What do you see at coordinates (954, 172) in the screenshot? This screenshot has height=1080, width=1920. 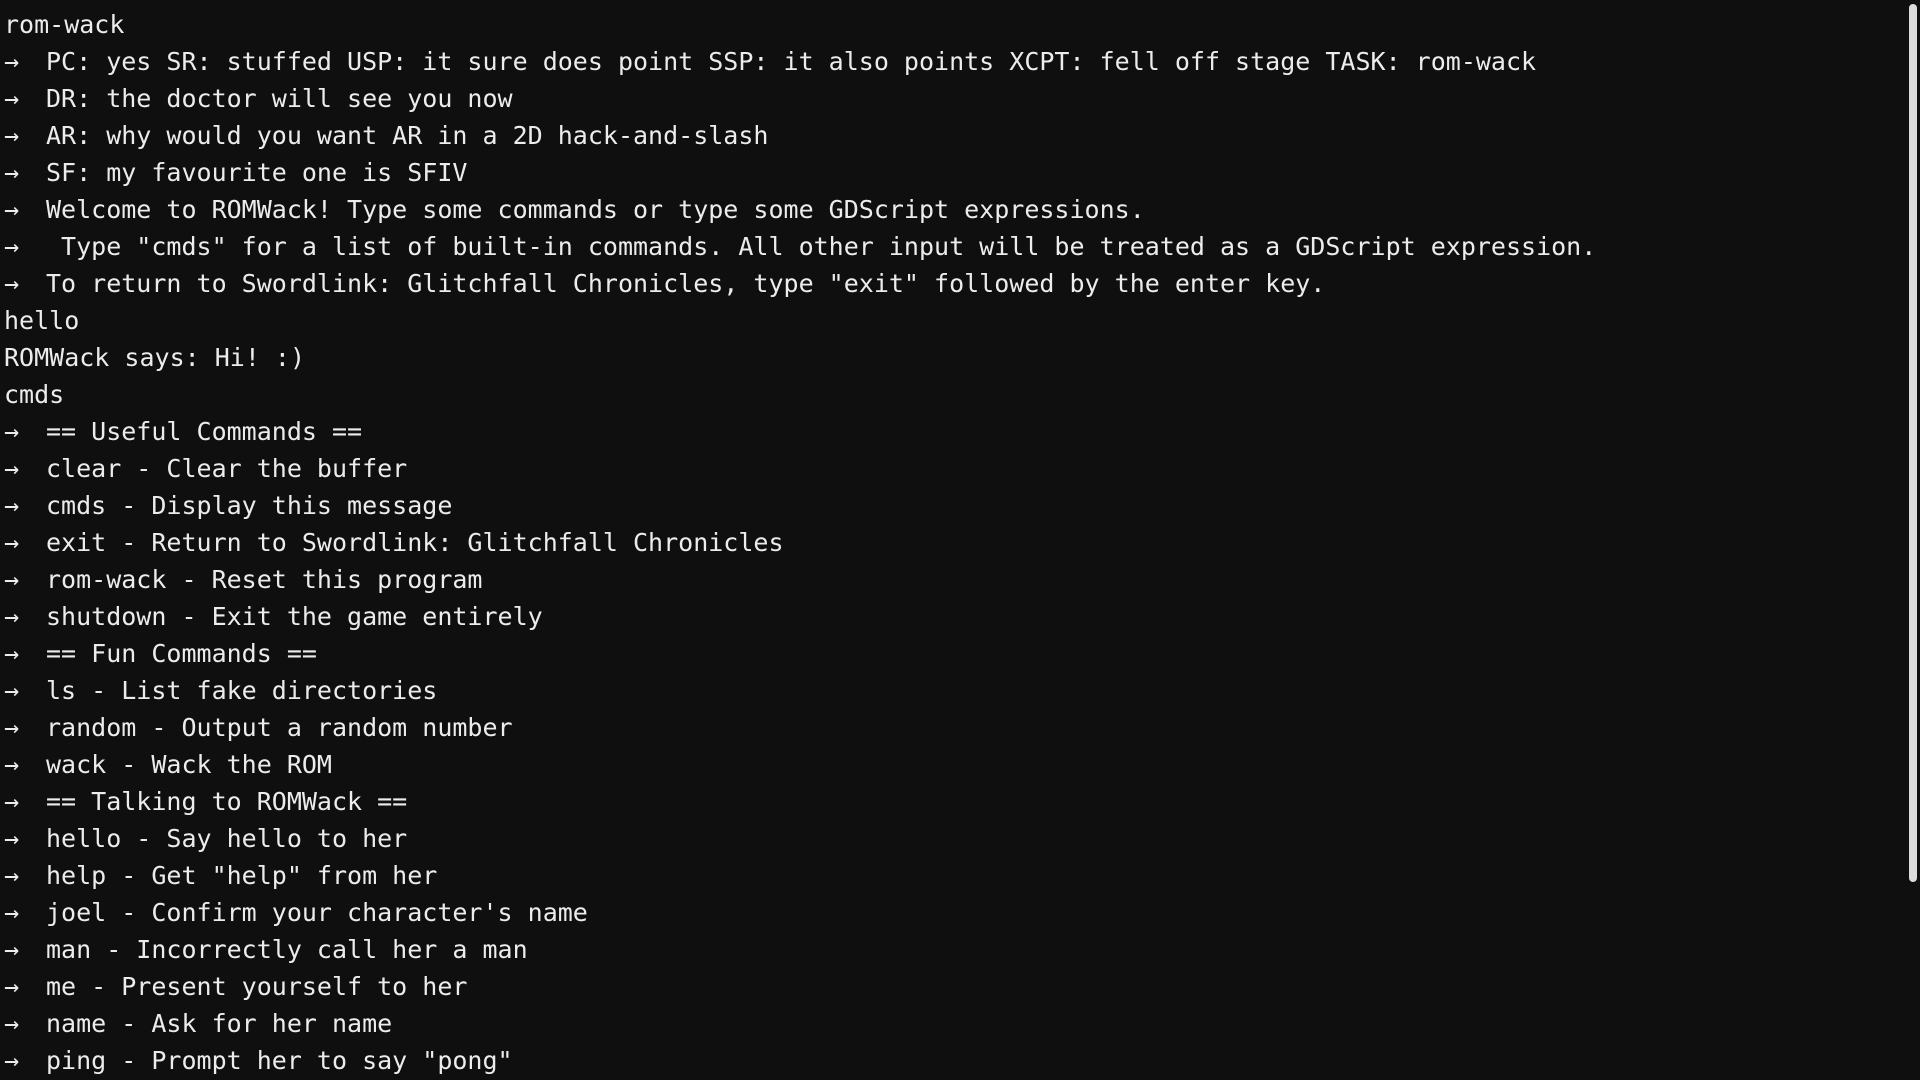 I see `output-line: → SF: my favourite one is SFIV` at bounding box center [954, 172].